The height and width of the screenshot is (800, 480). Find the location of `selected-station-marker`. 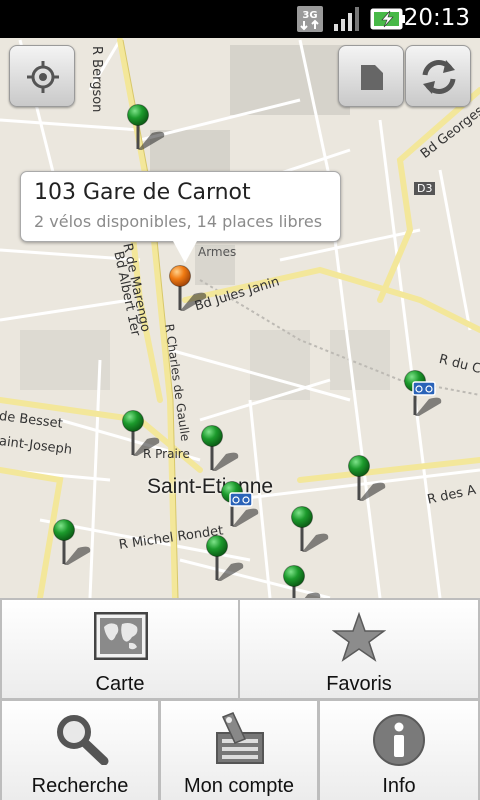

selected-station-marker is located at coordinates (188, 288).